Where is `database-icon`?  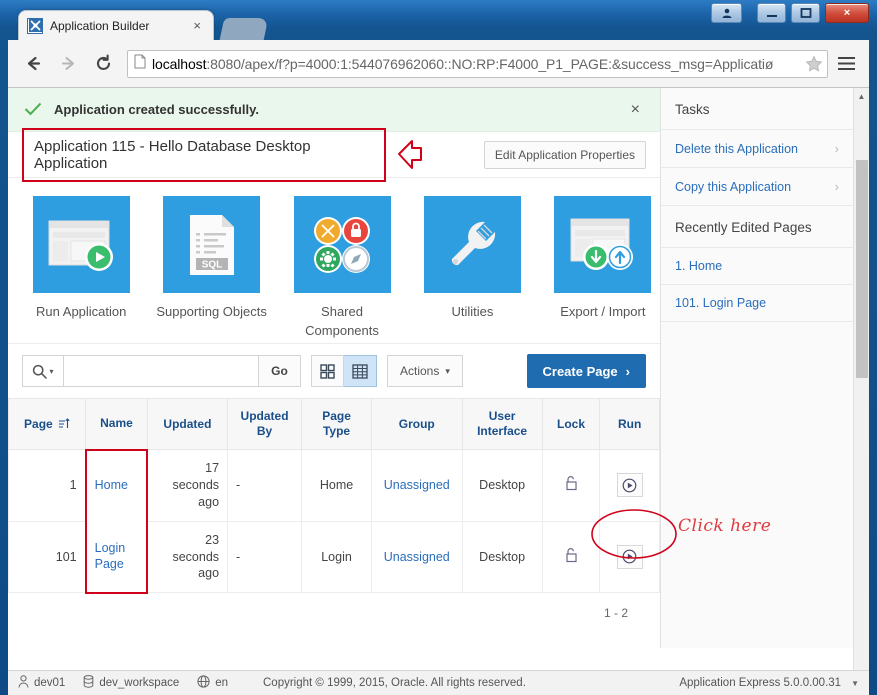
database-icon is located at coordinates (88, 683).